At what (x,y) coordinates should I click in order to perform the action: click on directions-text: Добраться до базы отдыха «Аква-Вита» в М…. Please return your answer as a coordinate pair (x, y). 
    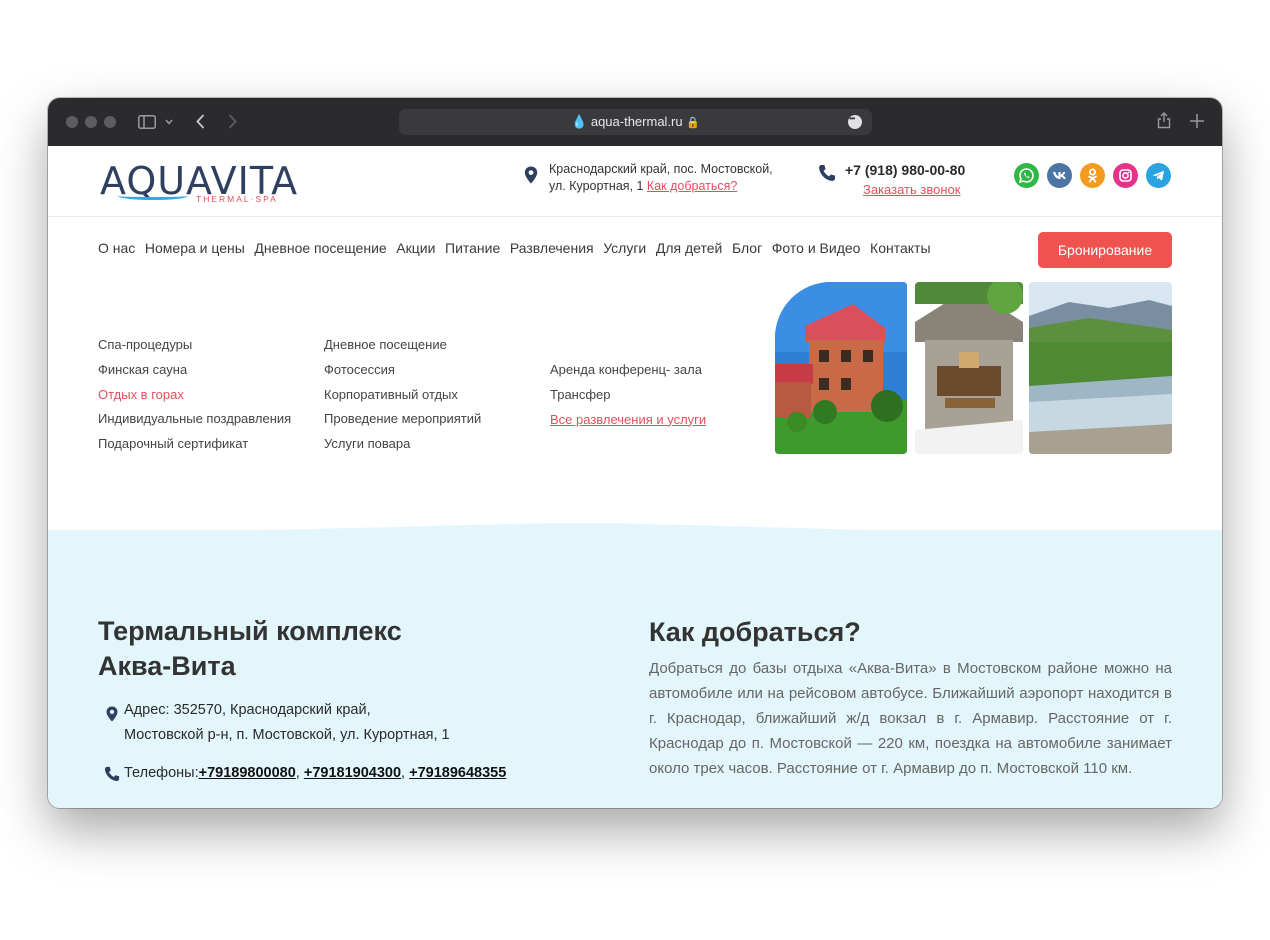
    Looking at the image, I should click on (910, 718).